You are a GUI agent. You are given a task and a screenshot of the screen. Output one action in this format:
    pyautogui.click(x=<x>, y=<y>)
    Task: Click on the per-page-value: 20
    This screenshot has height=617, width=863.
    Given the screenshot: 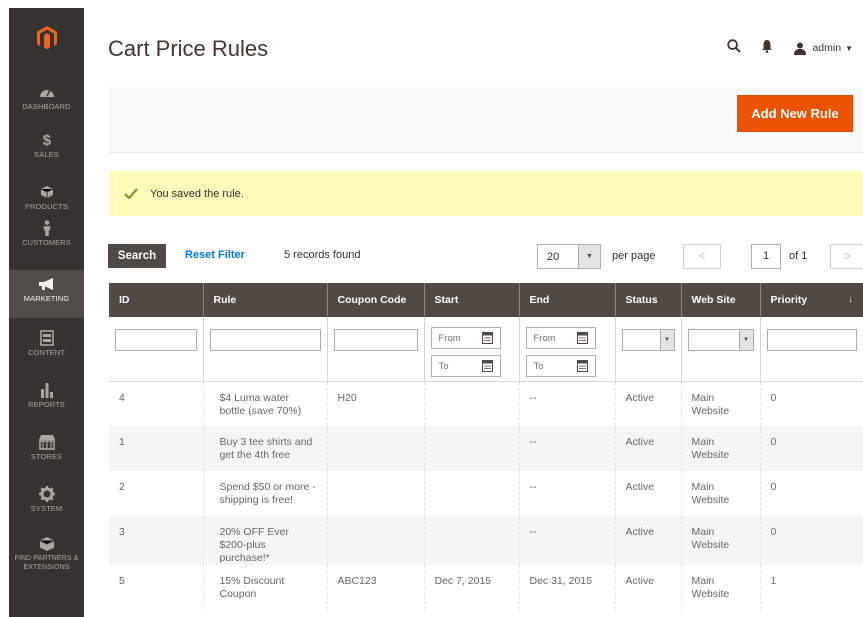 What is the action you would take?
    pyautogui.click(x=553, y=257)
    